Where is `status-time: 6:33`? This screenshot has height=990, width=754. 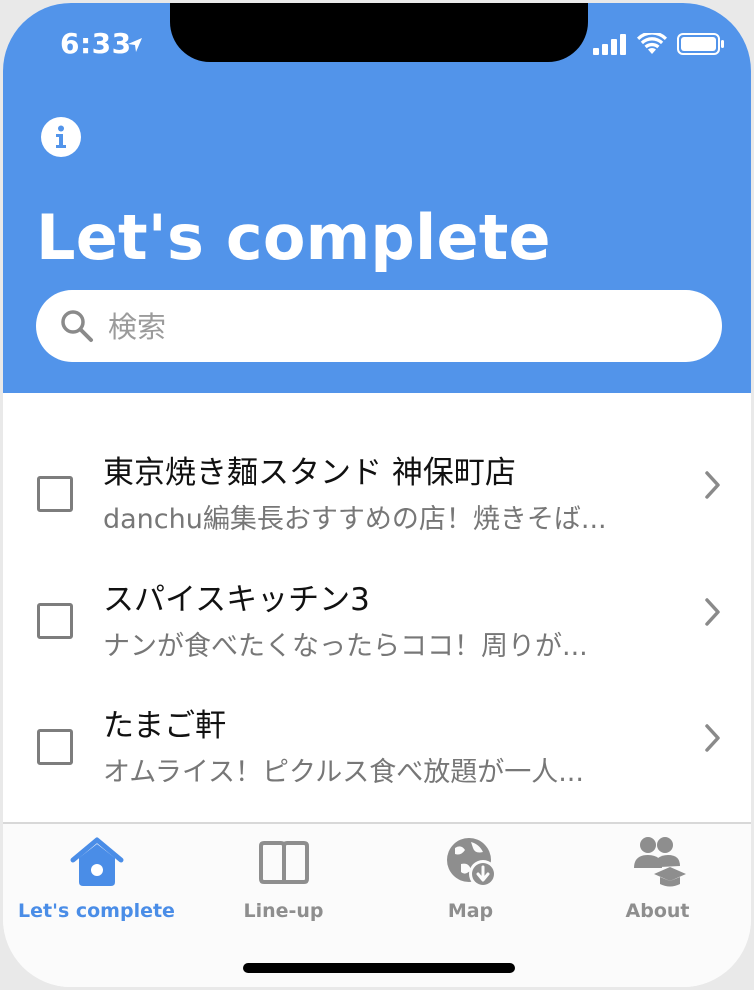 status-time: 6:33 is located at coordinates (96, 43).